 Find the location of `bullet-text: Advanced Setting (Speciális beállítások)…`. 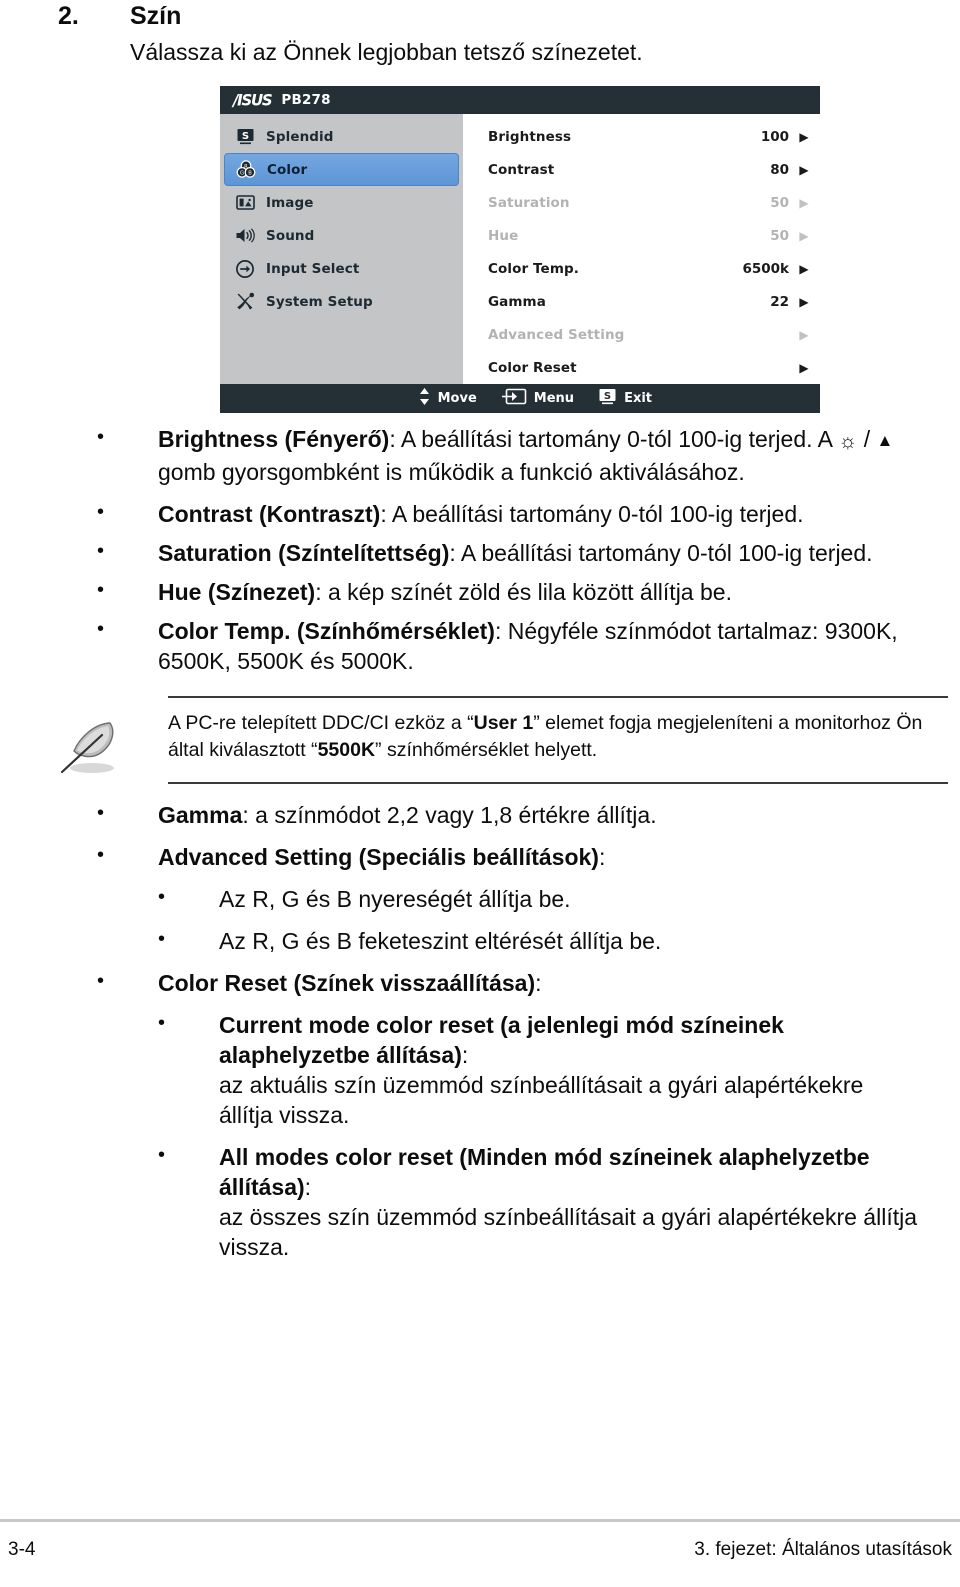

bullet-text: Advanced Setting (Speciális beállítások)… is located at coordinates (381, 857).